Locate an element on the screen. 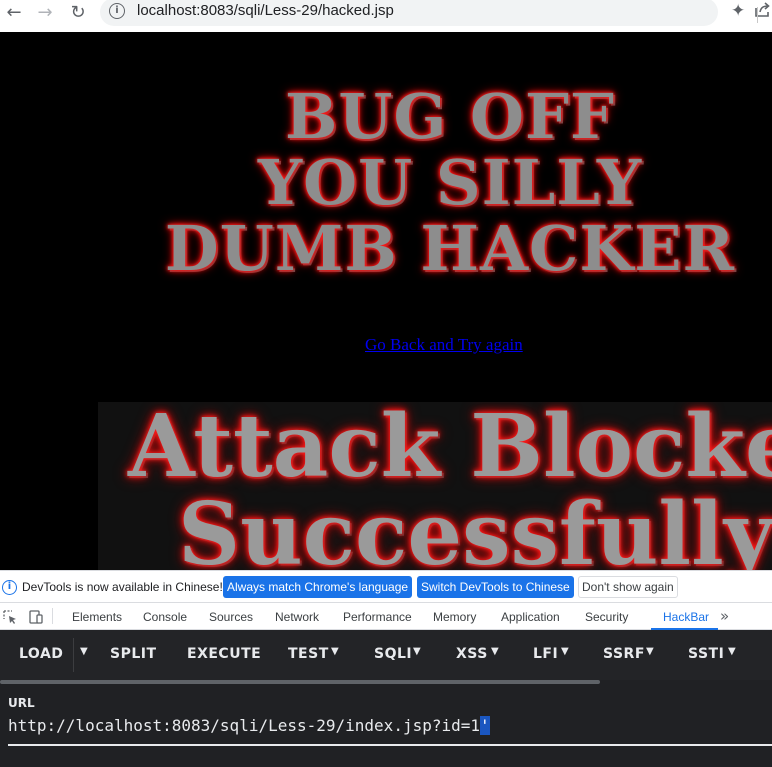  load-divider is located at coordinates (73, 655).